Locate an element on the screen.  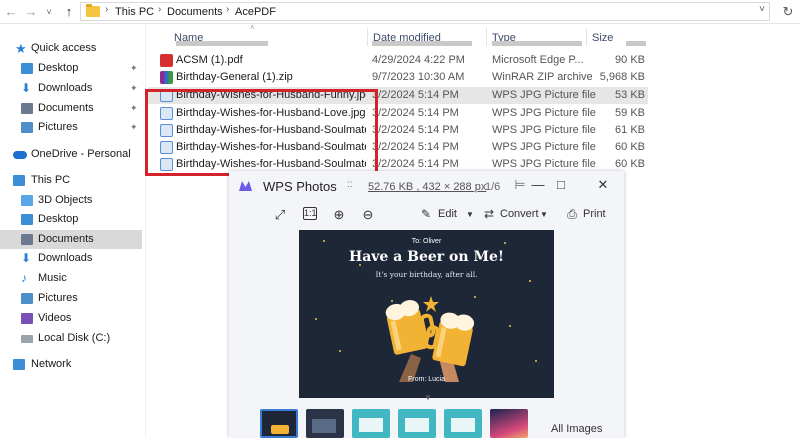
convert-icon: ⇄ is located at coordinates (489, 214).